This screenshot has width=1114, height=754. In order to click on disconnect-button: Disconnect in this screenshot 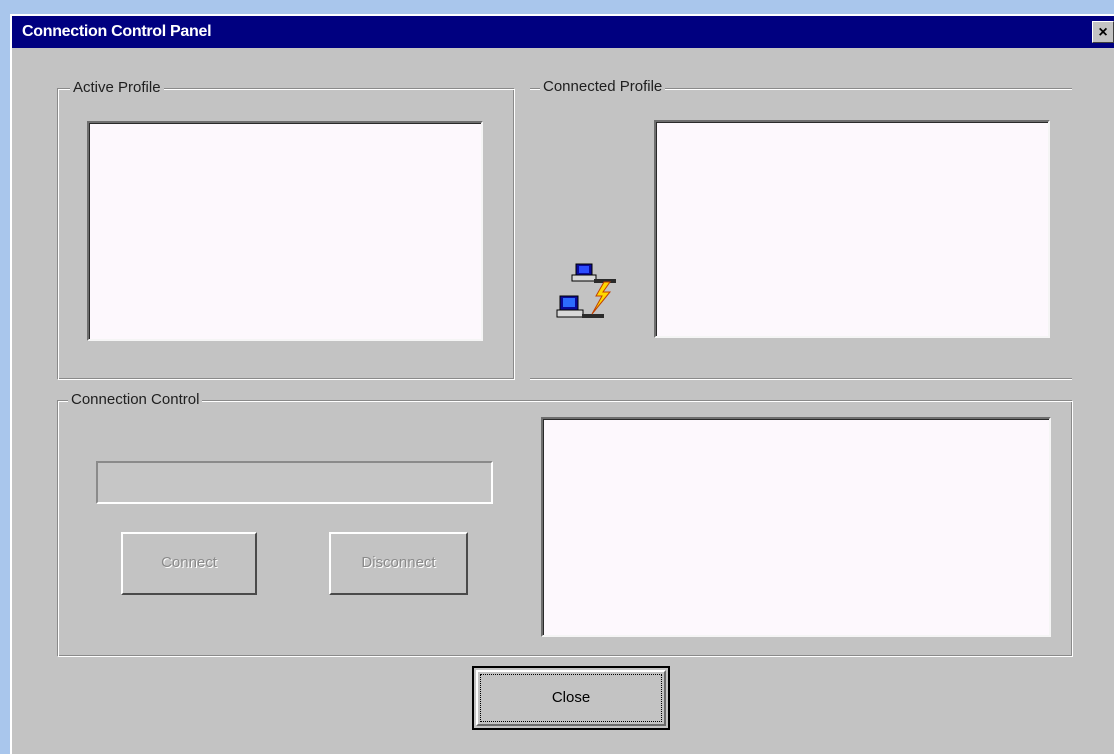, I will do `click(398, 563)`.